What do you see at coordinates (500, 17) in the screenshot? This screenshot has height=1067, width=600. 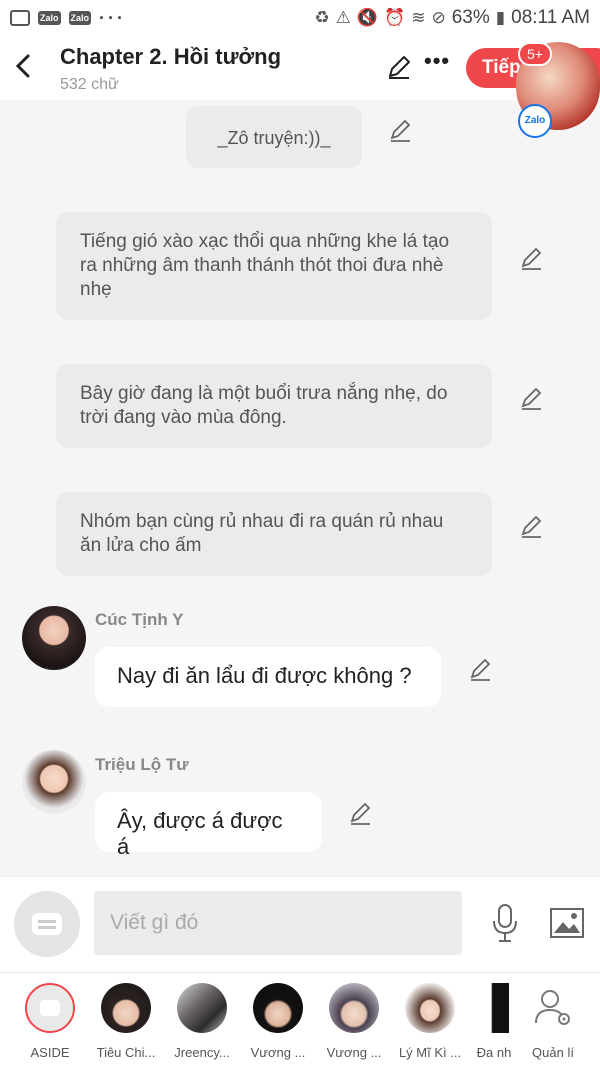 I see `battery-icon: ▮` at bounding box center [500, 17].